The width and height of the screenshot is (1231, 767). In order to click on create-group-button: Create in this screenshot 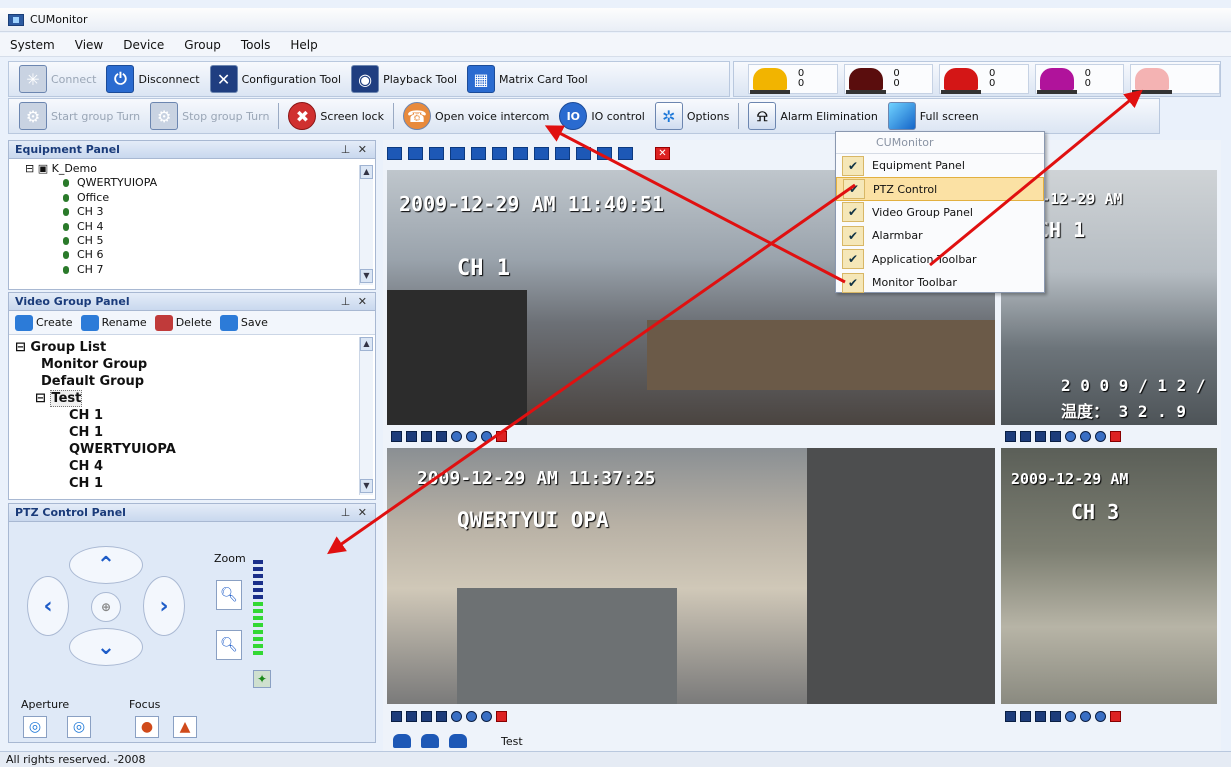, I will do `click(44, 322)`.